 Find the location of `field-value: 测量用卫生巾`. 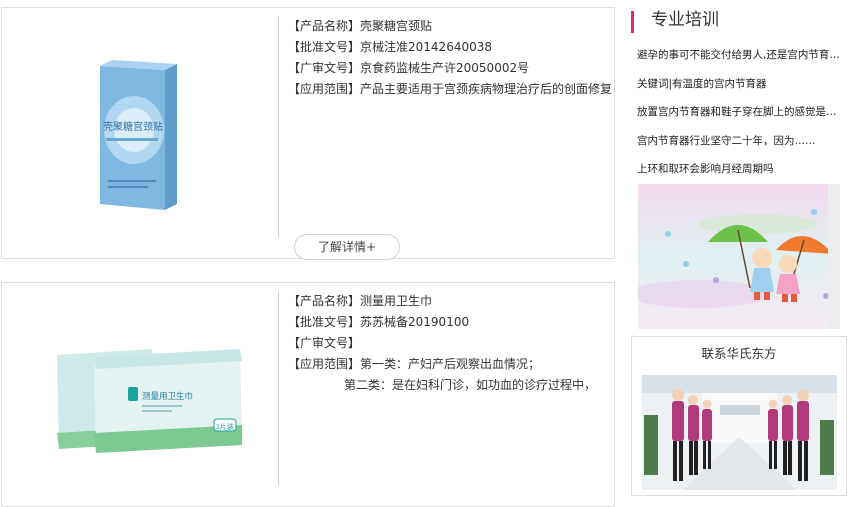

field-value: 测量用卫生巾 is located at coordinates (396, 301).